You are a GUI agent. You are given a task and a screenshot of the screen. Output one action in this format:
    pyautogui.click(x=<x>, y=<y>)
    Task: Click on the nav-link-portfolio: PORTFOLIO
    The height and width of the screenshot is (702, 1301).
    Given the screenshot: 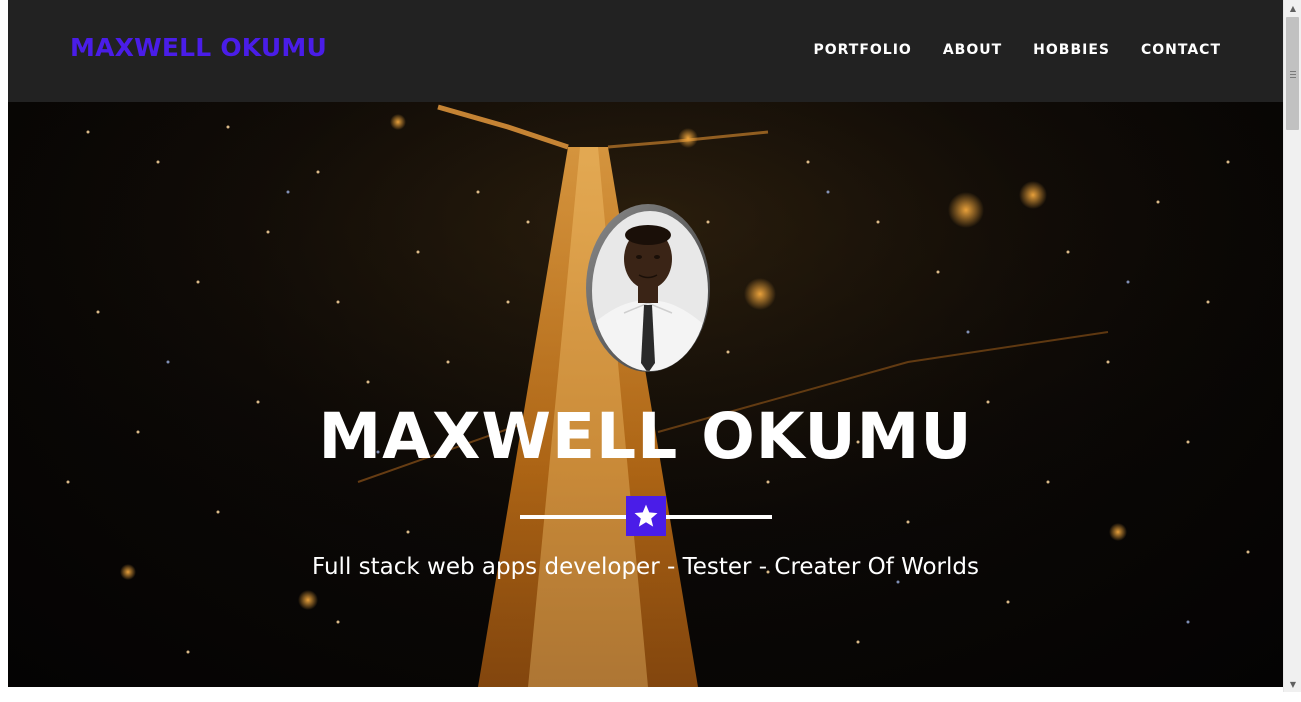 What is the action you would take?
    pyautogui.click(x=862, y=50)
    